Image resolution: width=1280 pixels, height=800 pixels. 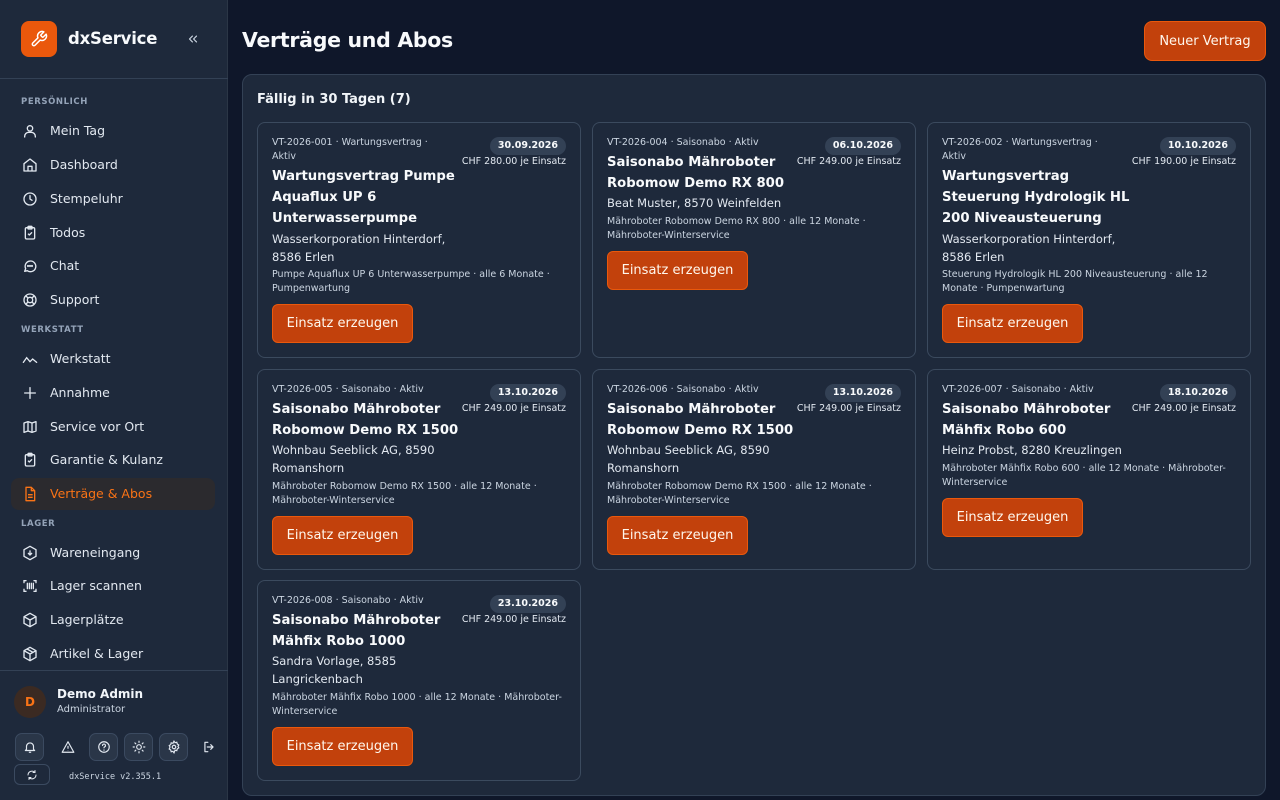 What do you see at coordinates (103, 747) in the screenshot?
I see `help-button` at bounding box center [103, 747].